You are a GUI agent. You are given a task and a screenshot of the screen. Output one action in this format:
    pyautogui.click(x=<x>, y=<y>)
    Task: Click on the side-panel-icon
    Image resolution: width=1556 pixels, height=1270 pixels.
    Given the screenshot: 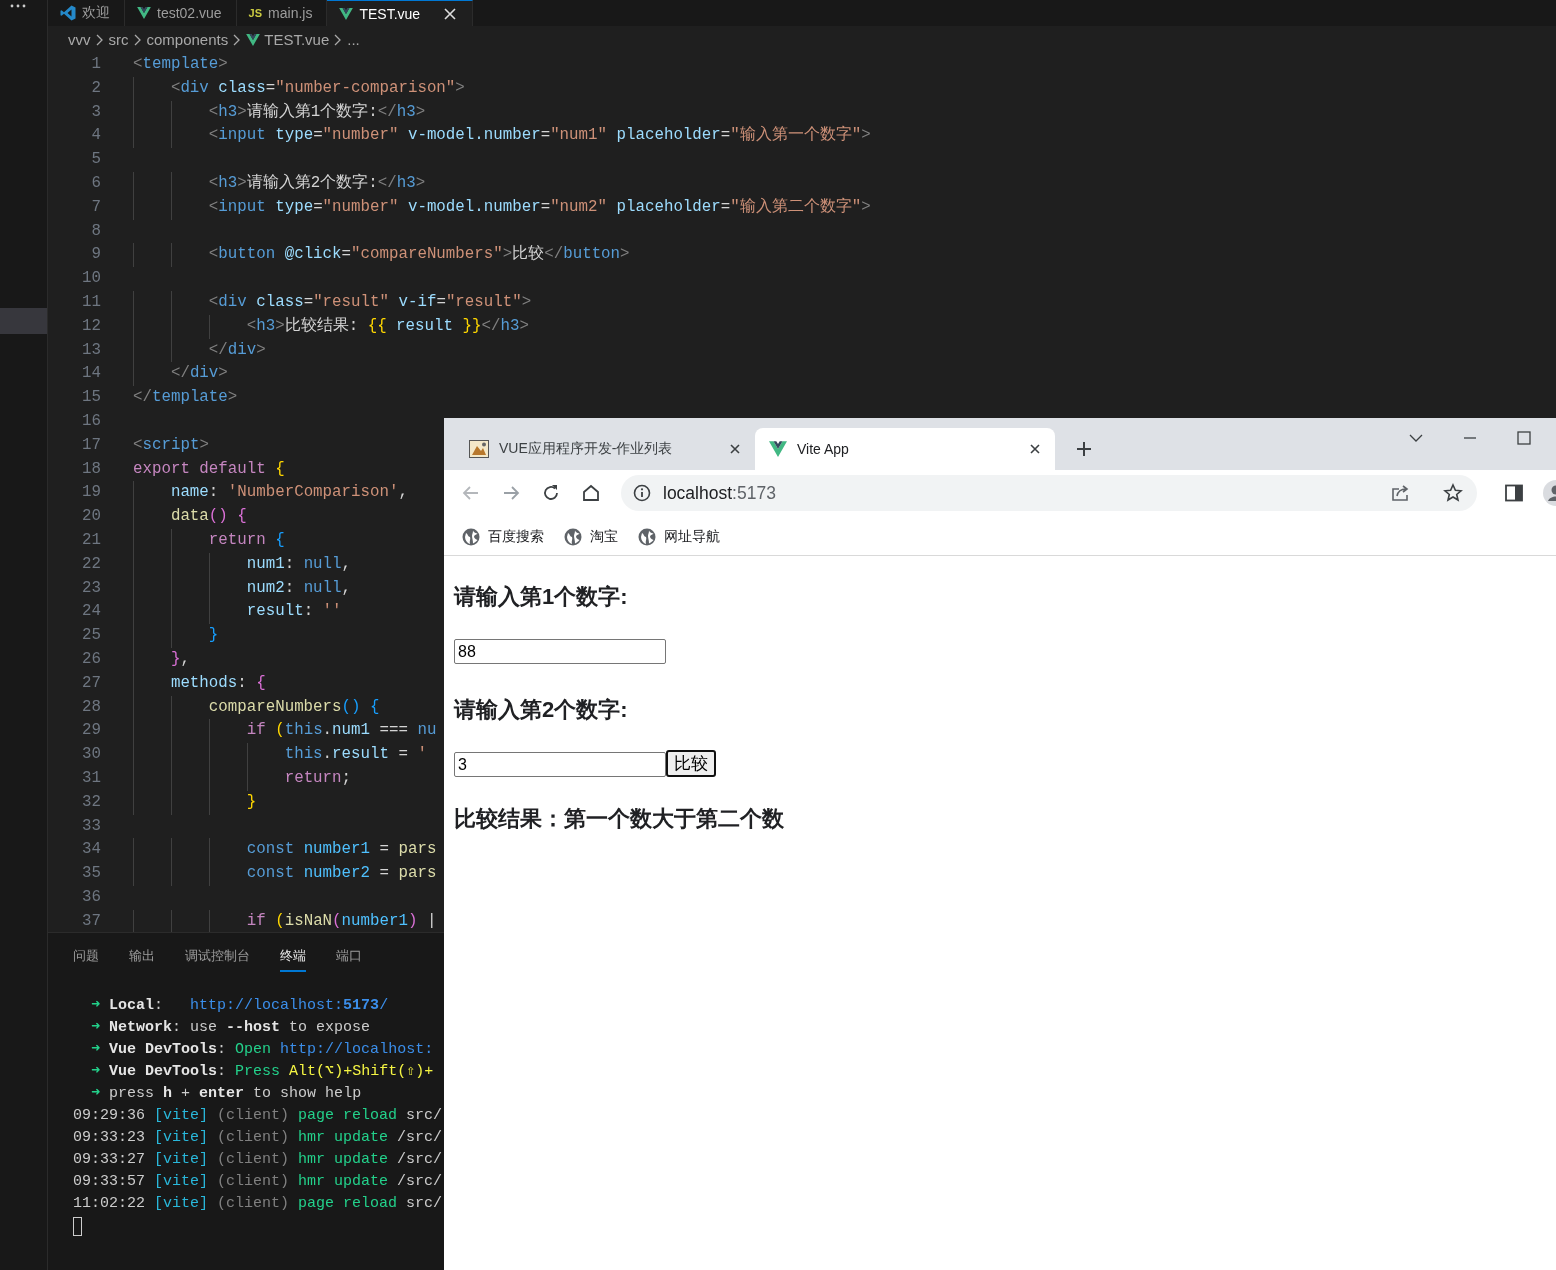 What is the action you would take?
    pyautogui.click(x=1514, y=493)
    